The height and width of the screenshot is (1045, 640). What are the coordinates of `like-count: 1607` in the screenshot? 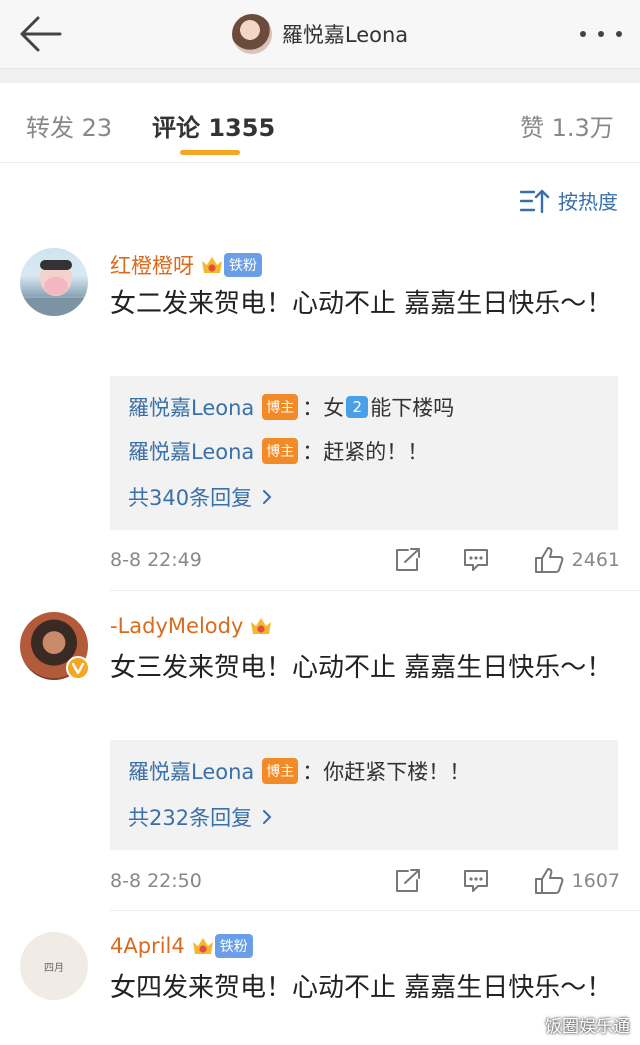 It's located at (595, 881).